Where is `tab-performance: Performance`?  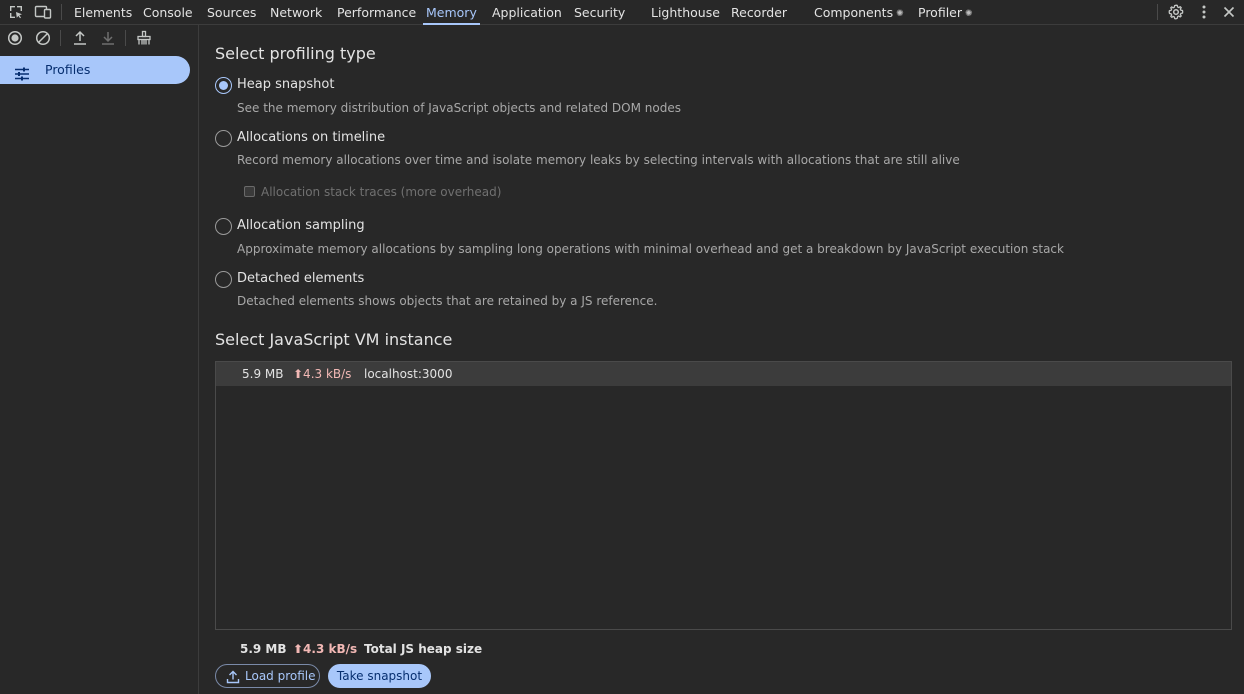 tab-performance: Performance is located at coordinates (376, 12).